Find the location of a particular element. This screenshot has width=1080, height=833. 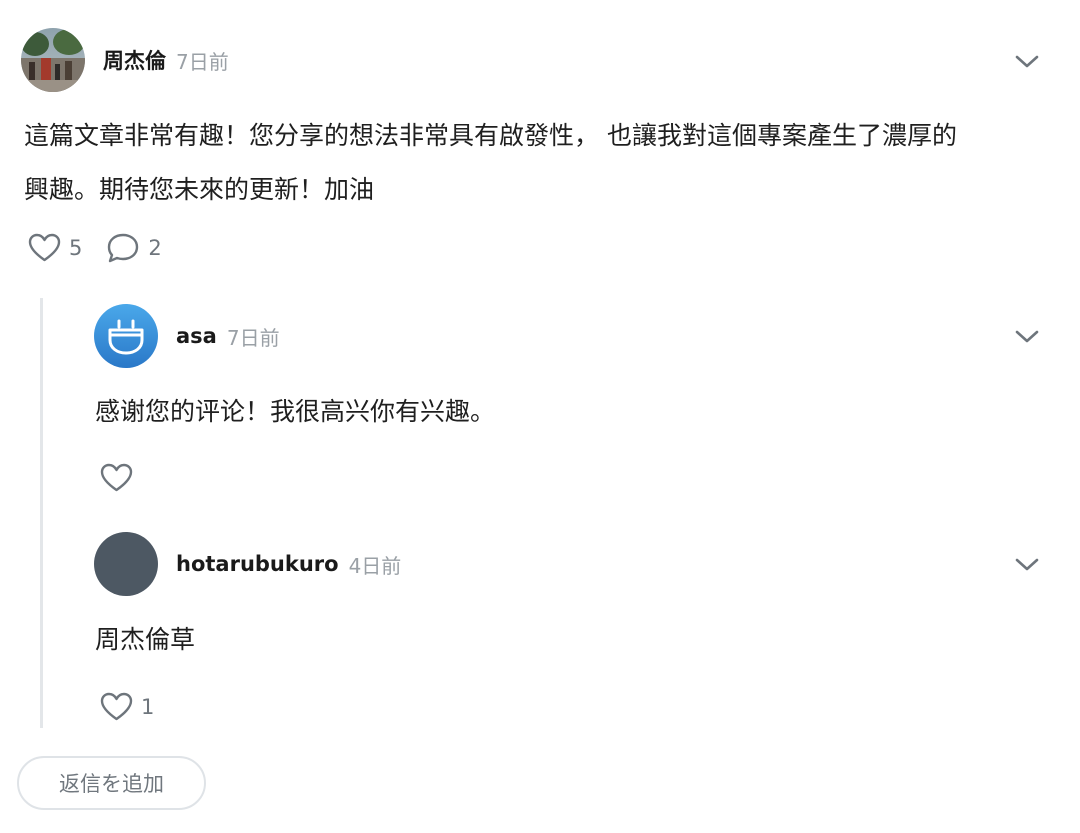

reply-header: asa 7日前 is located at coordinates (187, 336).